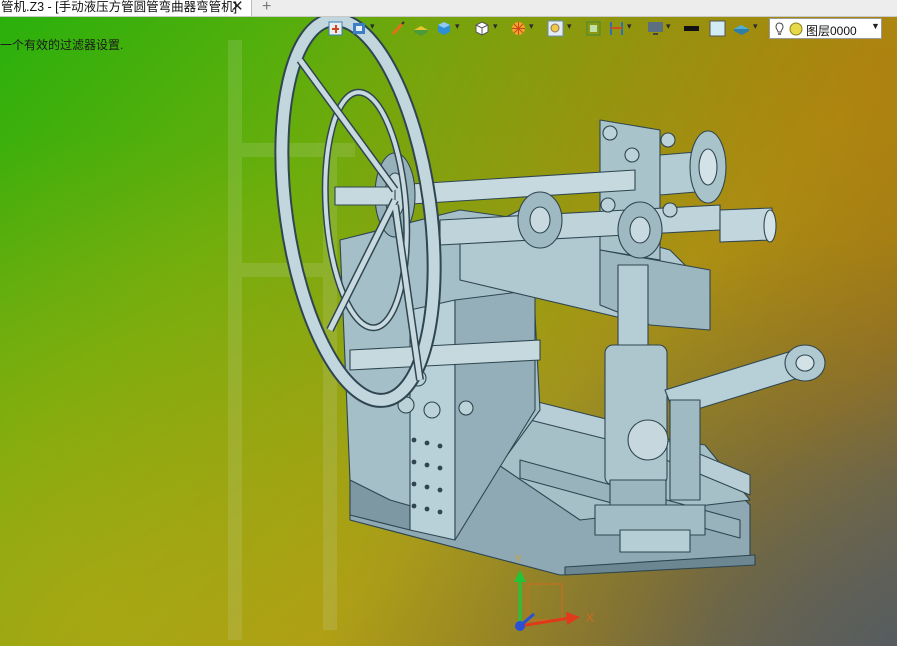  I want to click on display-dropdown: ▾, so click(668, 26).